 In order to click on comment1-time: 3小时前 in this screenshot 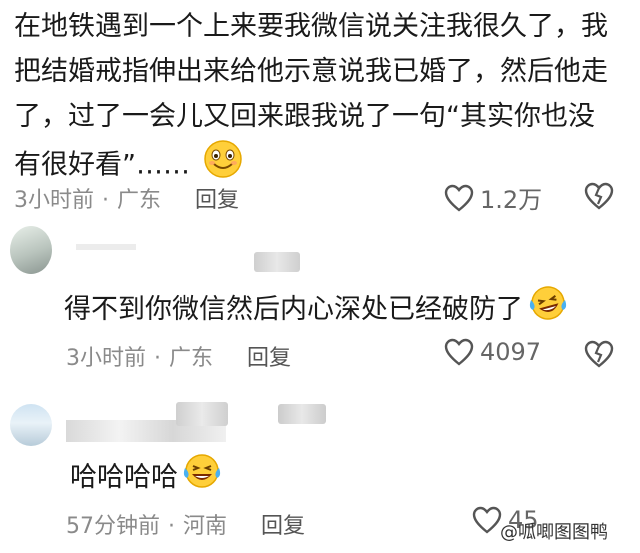, I will do `click(106, 358)`.